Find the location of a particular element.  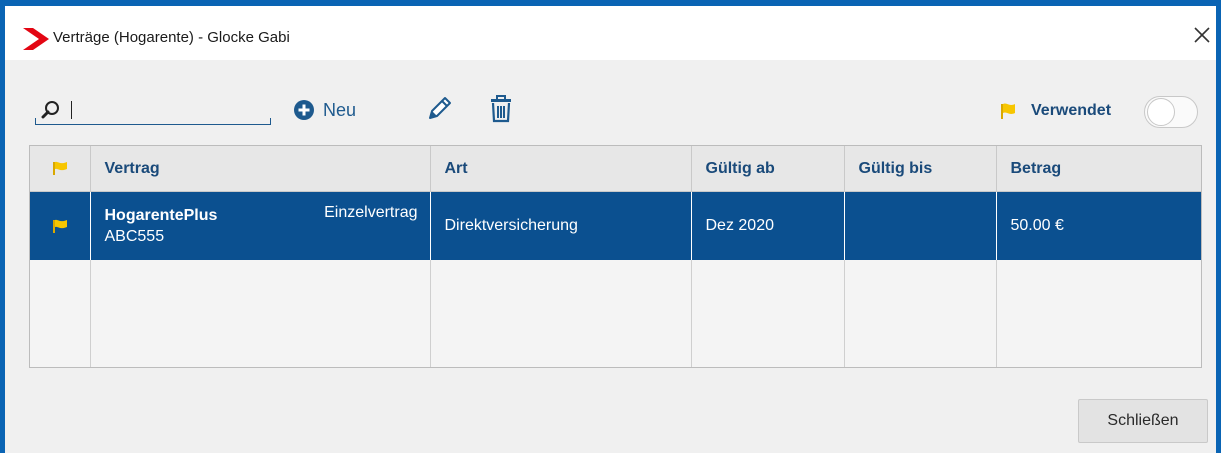

column-header-flag is located at coordinates (60, 169).